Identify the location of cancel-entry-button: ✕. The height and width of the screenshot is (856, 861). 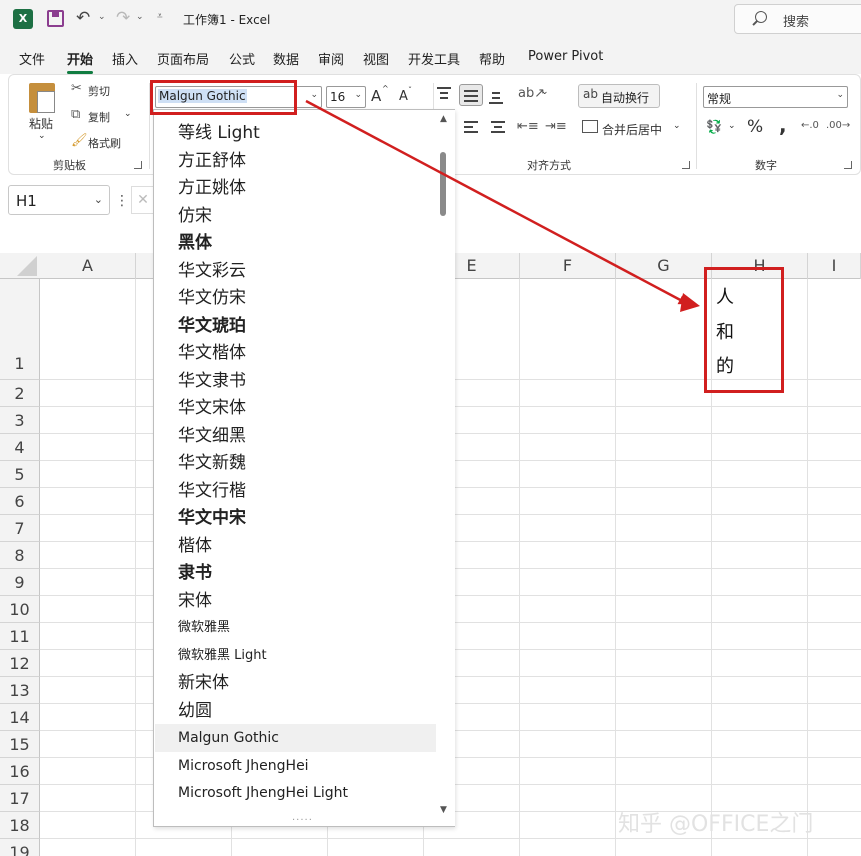
(143, 200).